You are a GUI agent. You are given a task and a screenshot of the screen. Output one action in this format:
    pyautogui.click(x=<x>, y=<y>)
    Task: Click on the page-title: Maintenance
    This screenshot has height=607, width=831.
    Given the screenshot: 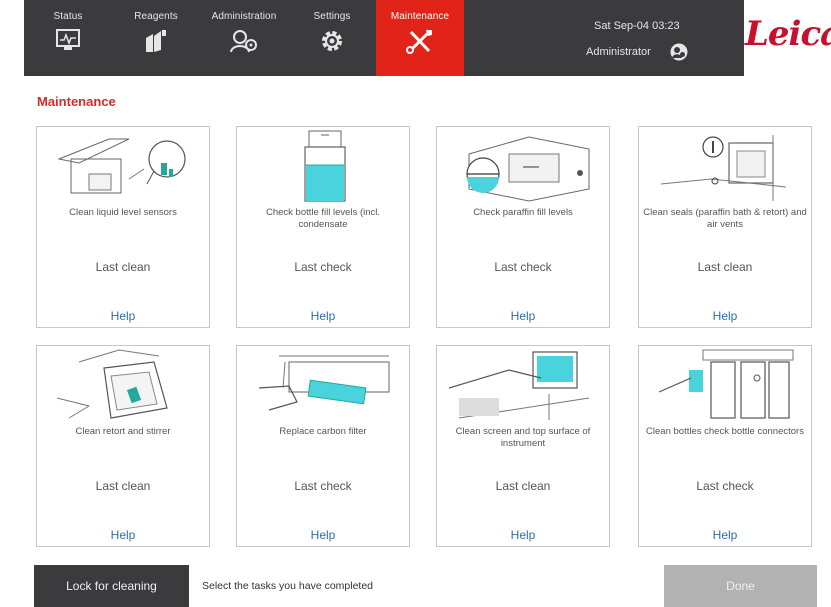 What is the action you would take?
    pyautogui.click(x=76, y=101)
    